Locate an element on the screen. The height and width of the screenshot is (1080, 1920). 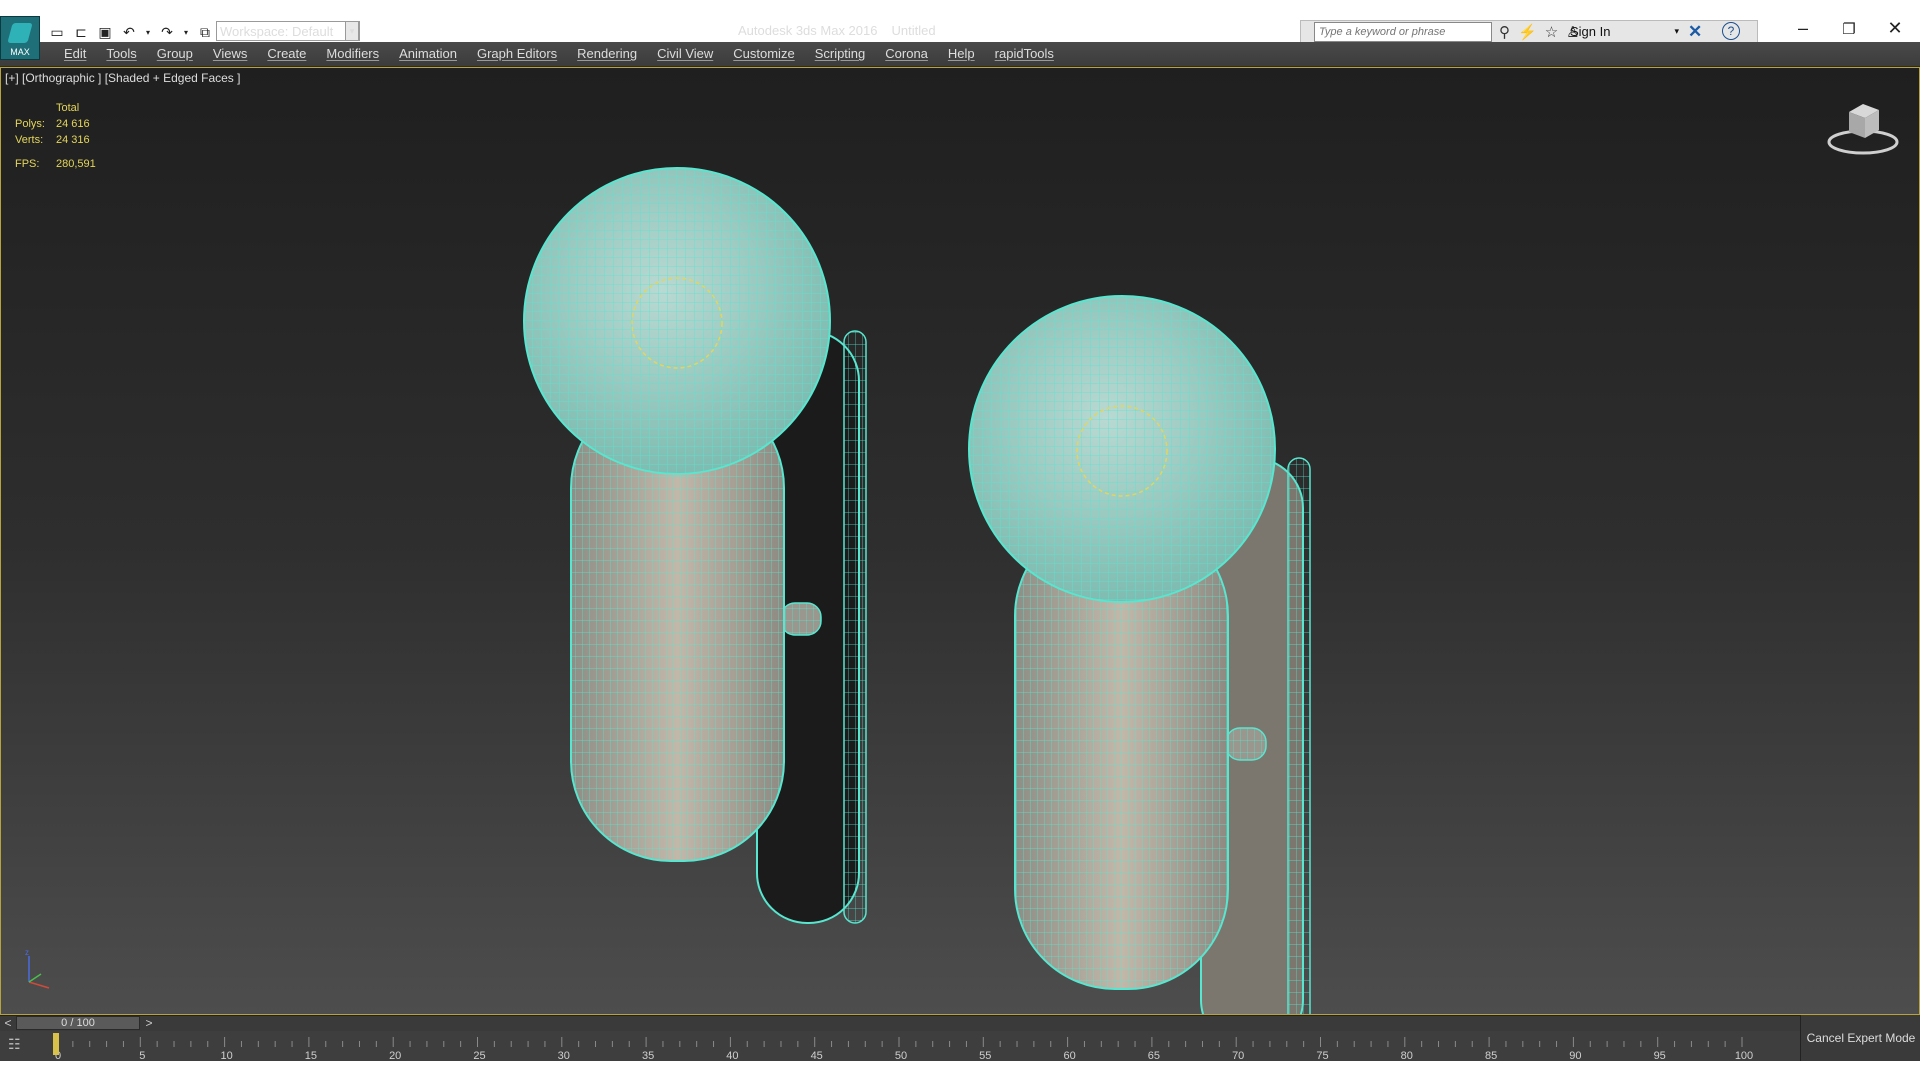
ruler-tick-label: 90 is located at coordinates (1575, 1055).